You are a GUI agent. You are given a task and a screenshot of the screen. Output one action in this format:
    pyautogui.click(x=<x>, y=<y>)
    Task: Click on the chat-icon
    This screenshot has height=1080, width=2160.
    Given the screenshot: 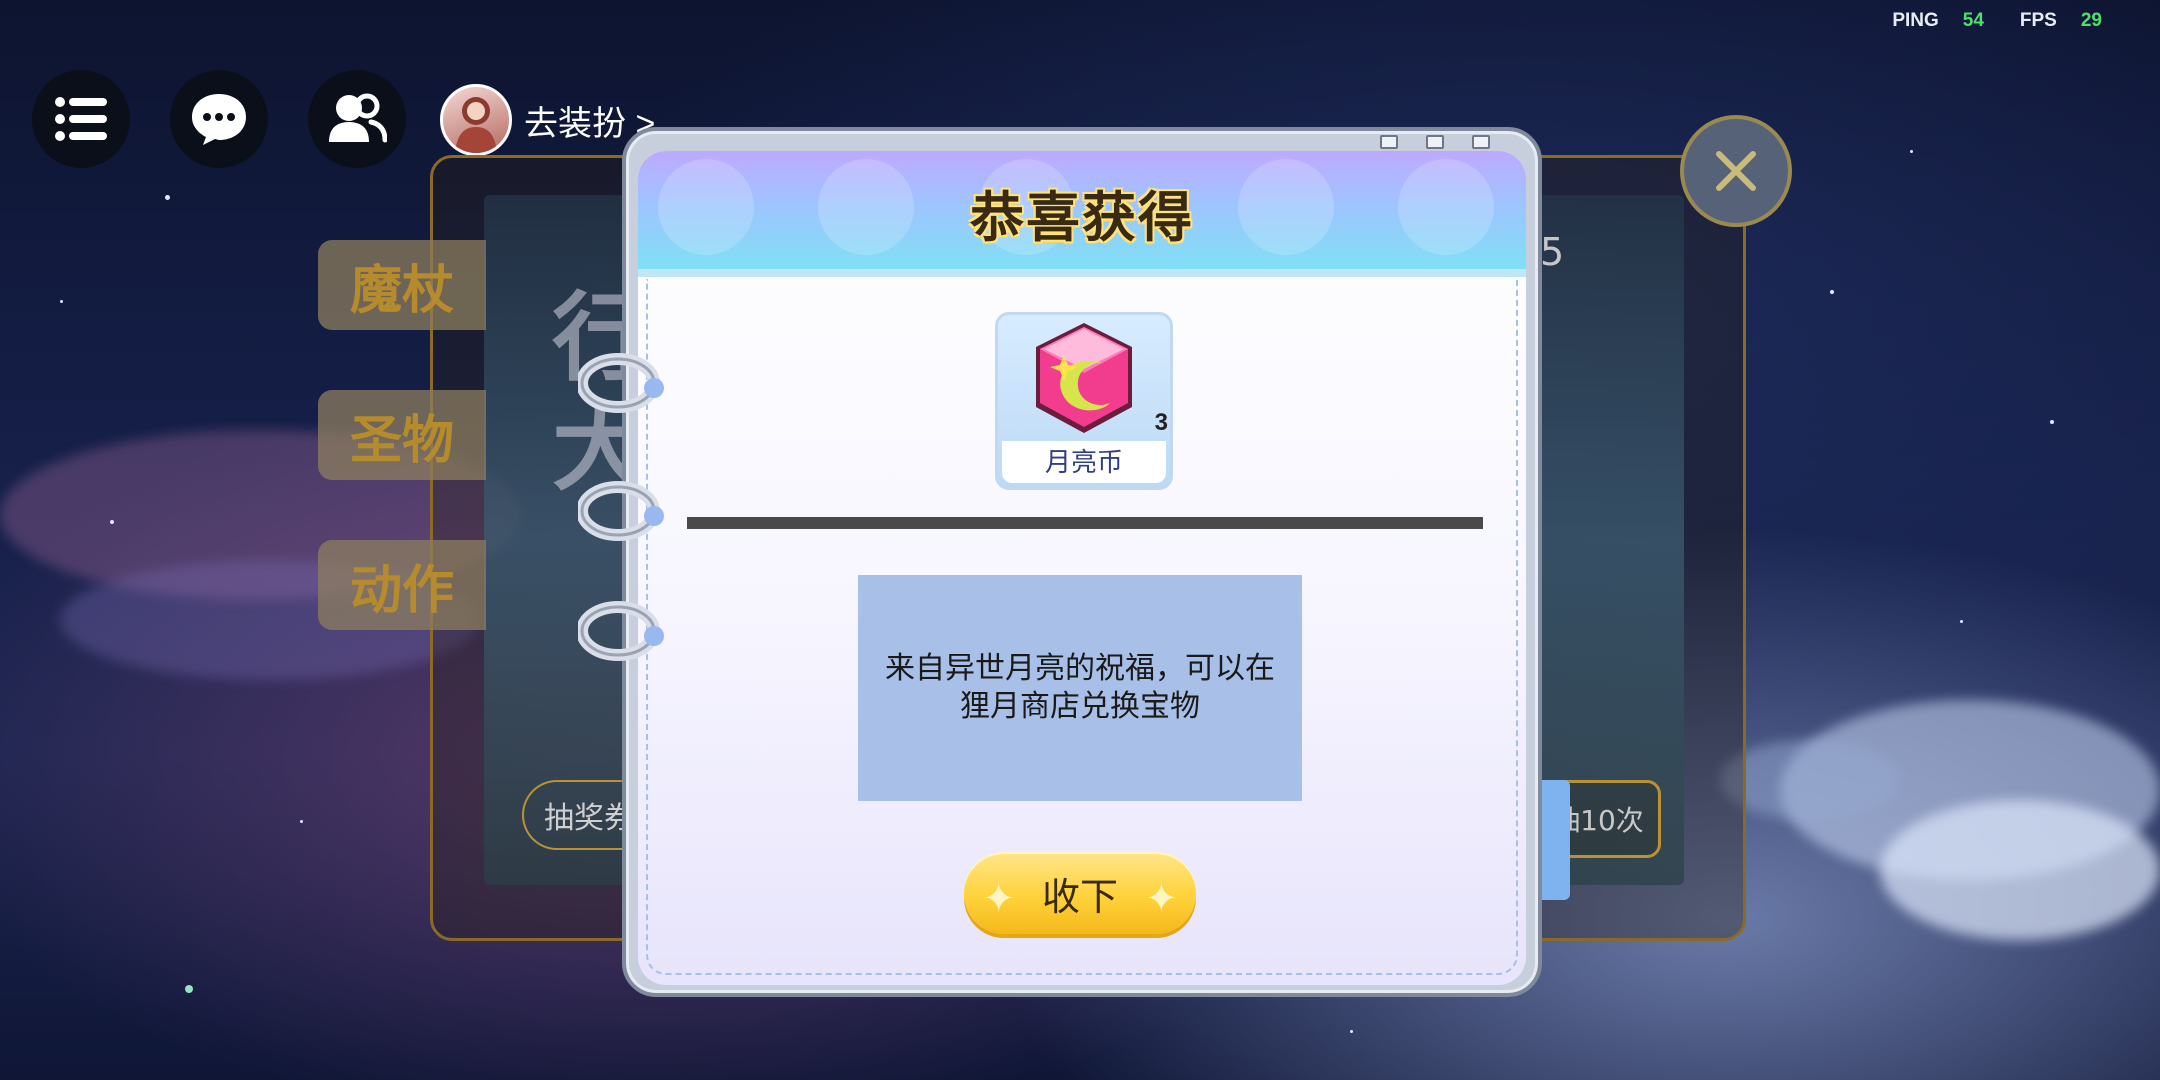 What is the action you would take?
    pyautogui.click(x=219, y=119)
    